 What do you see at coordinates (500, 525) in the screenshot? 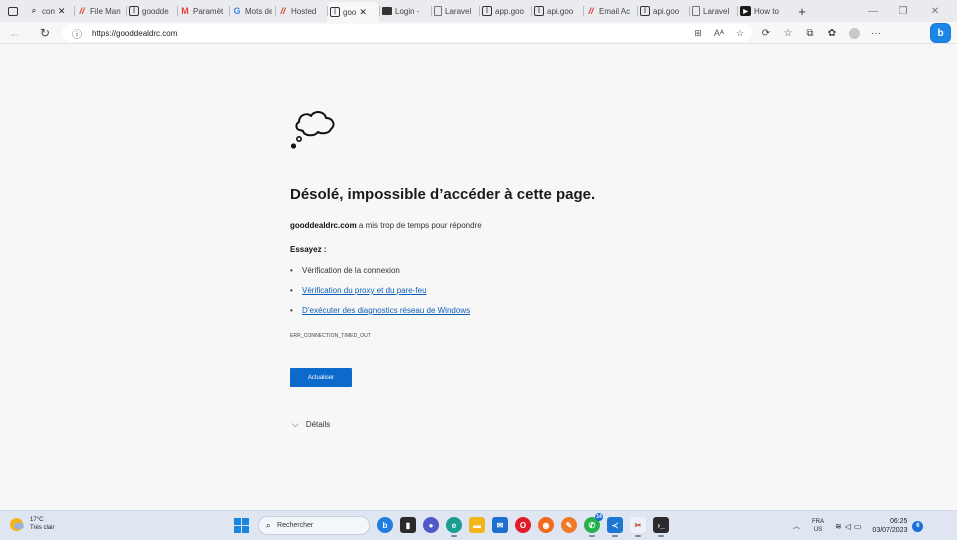
I see `mail-icon: ✉` at bounding box center [500, 525].